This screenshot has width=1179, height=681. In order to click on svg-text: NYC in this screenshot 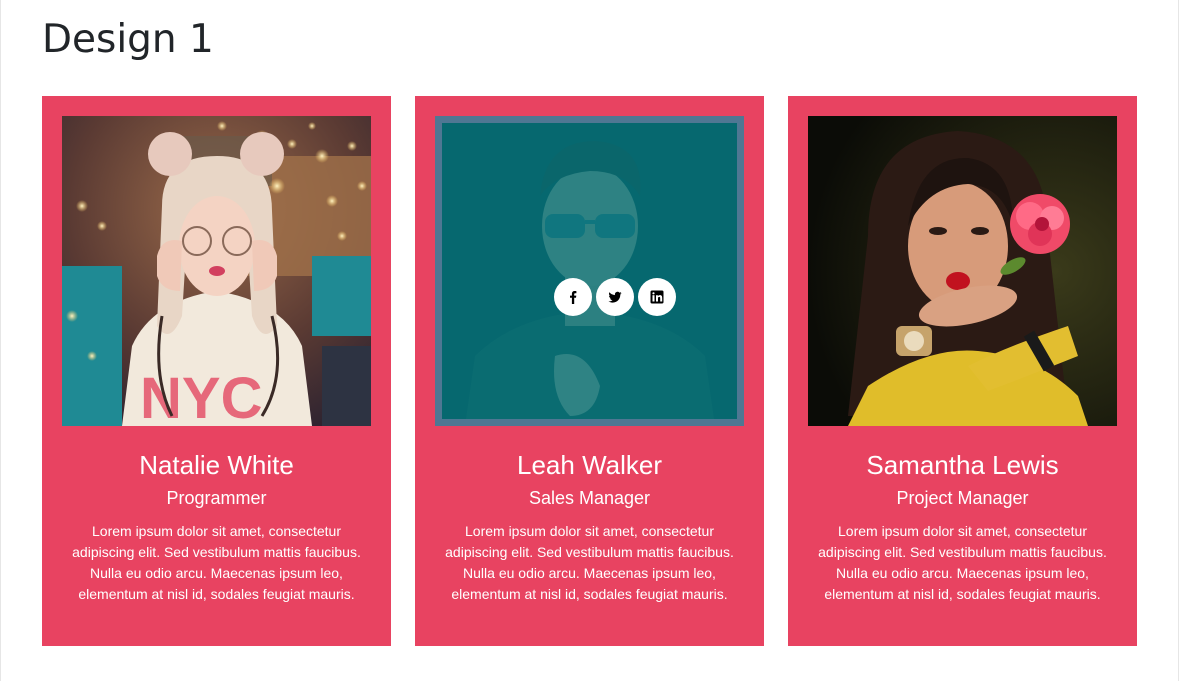, I will do `click(201, 396)`.